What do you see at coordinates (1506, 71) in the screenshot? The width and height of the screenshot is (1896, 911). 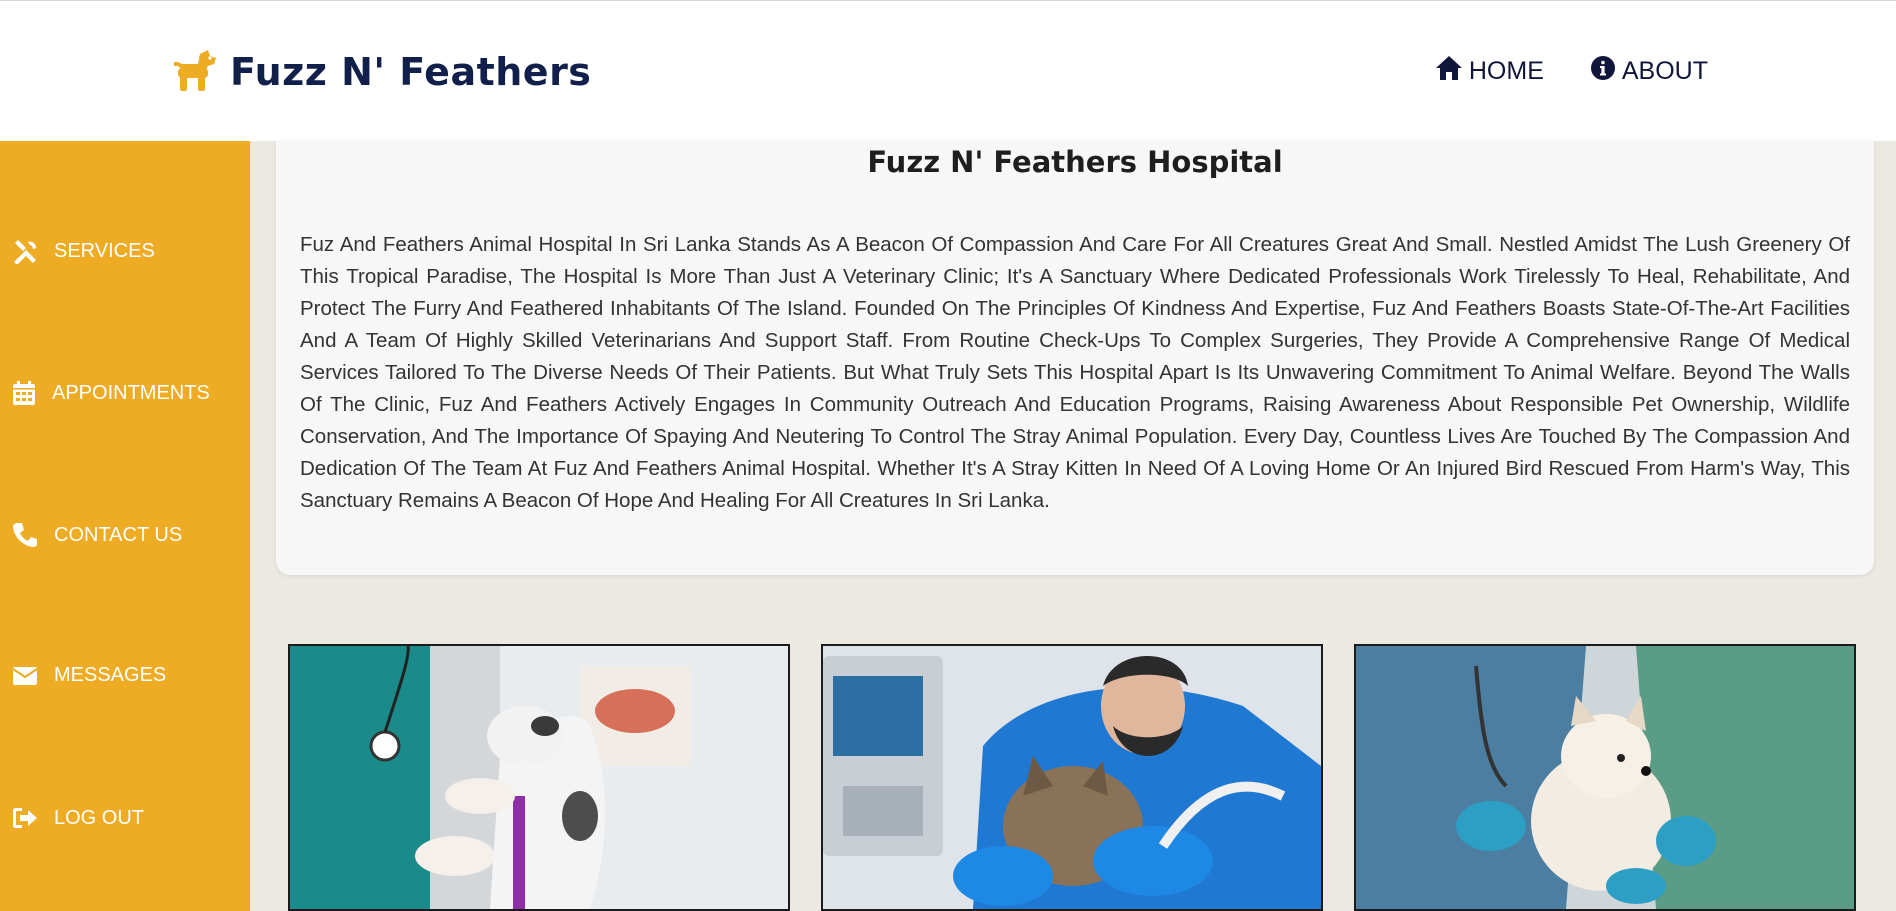 I see `nav-home-label: HOME` at bounding box center [1506, 71].